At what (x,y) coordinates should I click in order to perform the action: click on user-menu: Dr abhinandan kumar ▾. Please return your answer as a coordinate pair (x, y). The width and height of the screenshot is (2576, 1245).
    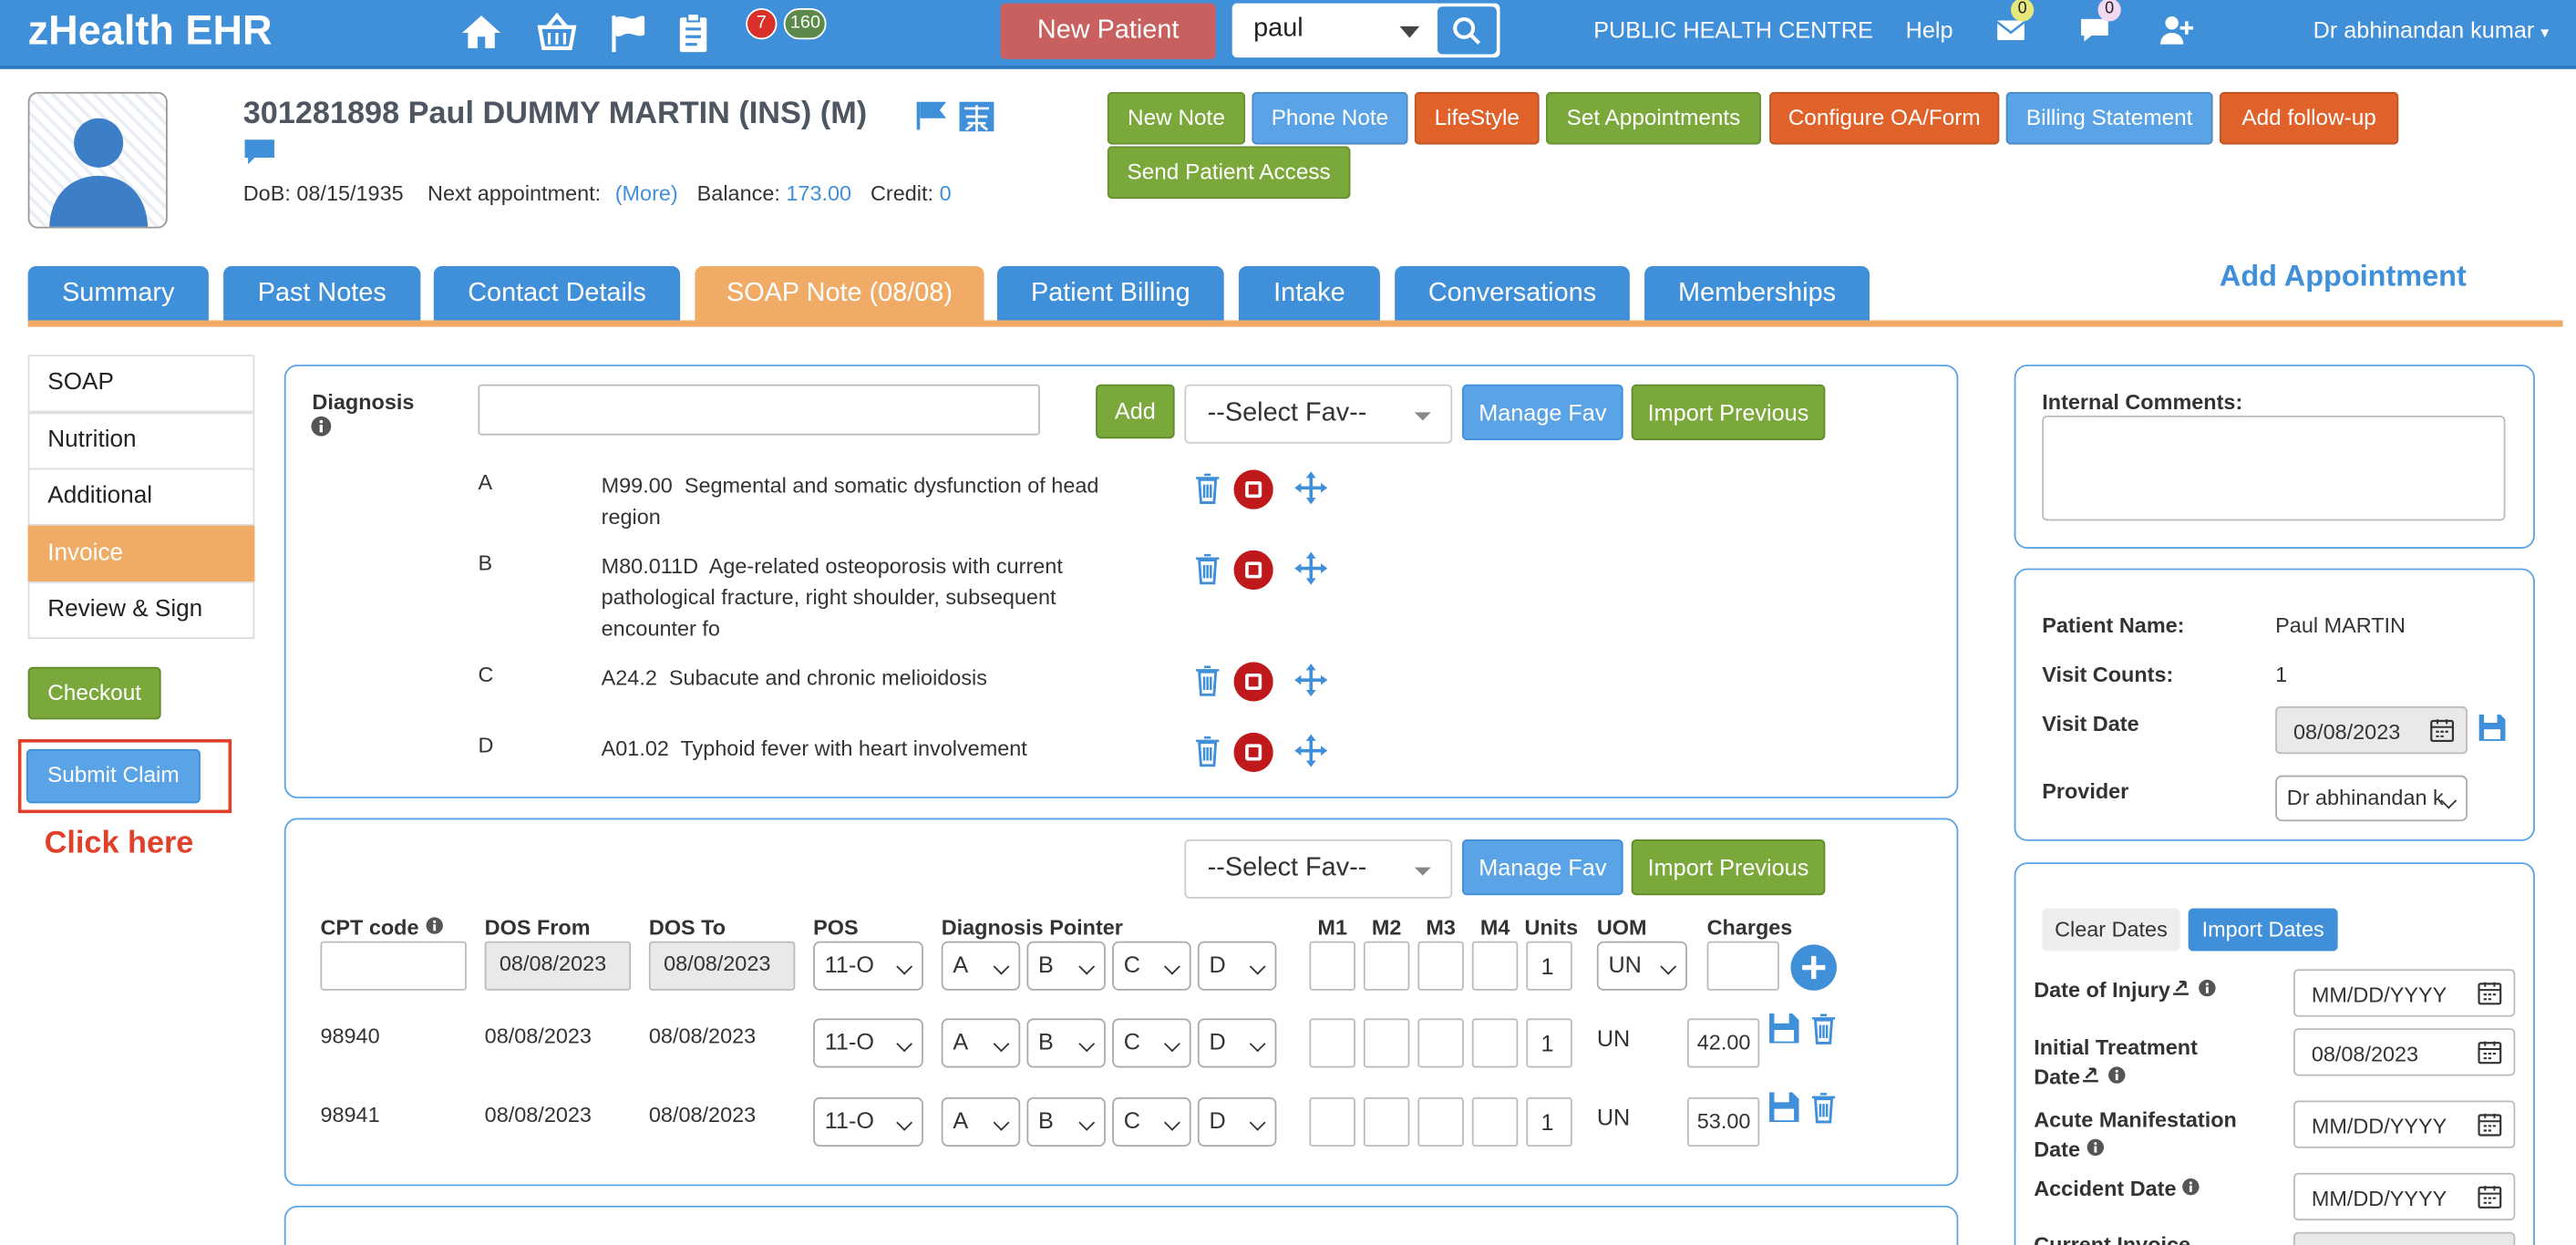
    Looking at the image, I should click on (2431, 30).